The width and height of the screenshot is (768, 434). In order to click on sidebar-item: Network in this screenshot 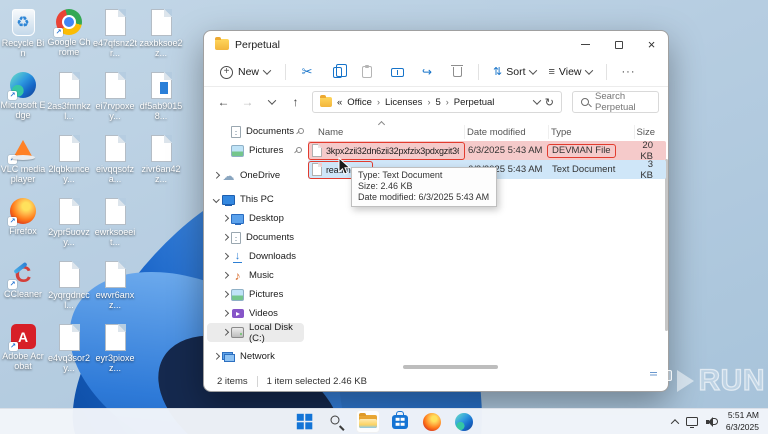, I will do `click(255, 356)`.